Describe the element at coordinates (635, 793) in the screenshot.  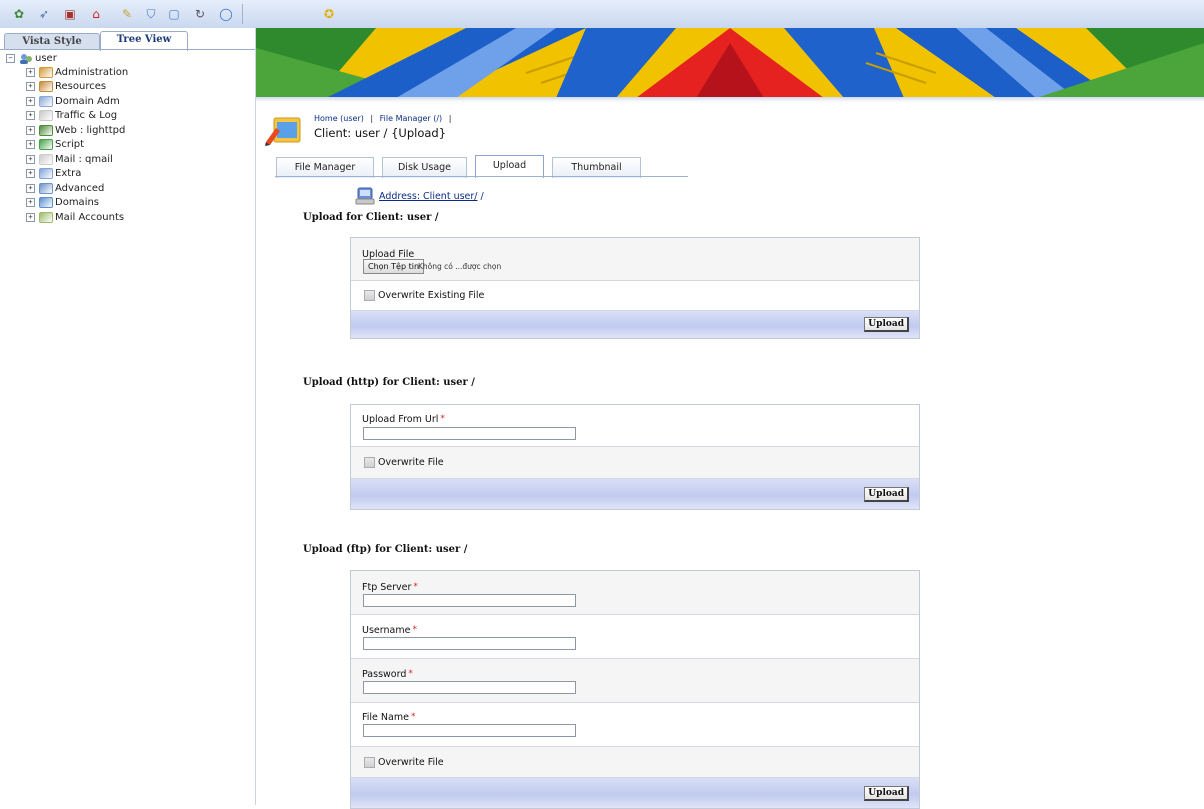
I see `upload-ftp-submit-row: Upload` at that location.